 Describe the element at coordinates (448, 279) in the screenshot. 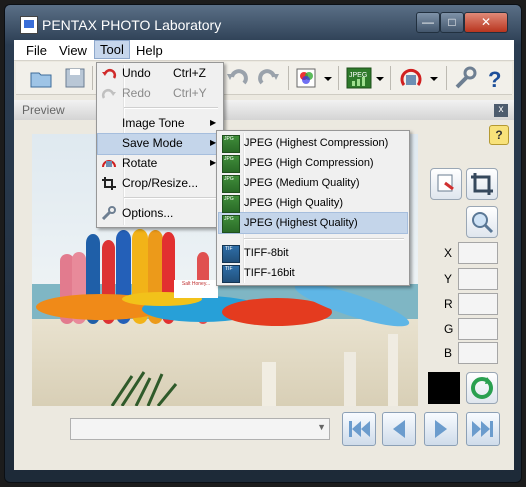

I see `coord-y-label: Y` at that location.